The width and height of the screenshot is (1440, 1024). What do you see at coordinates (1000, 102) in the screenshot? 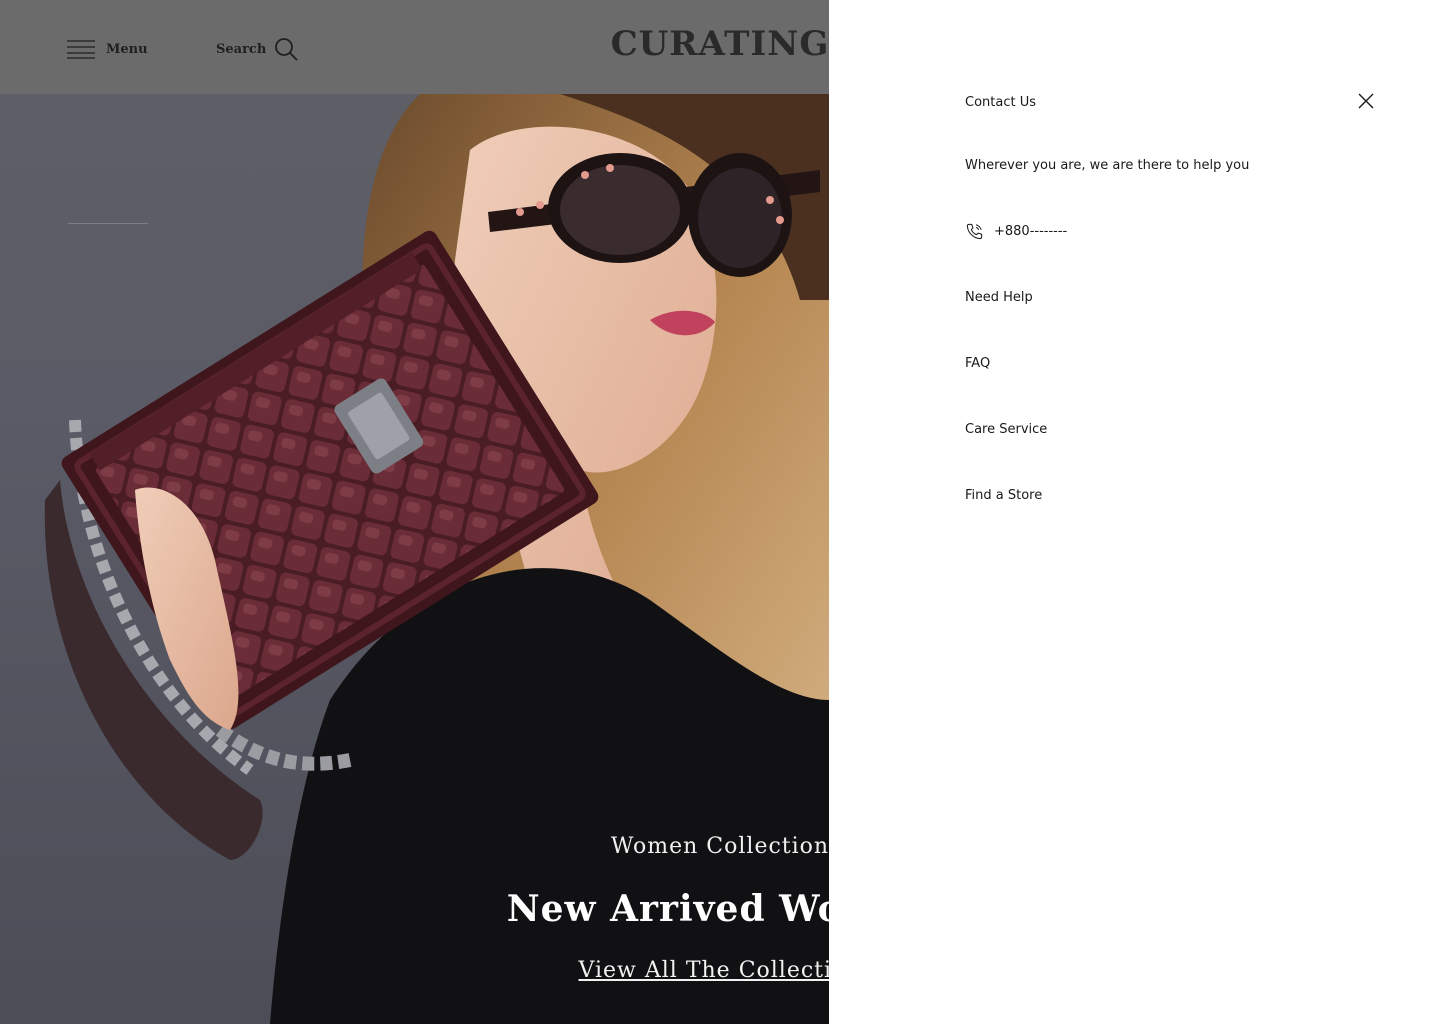
I see `drawer-title: Contact Us` at bounding box center [1000, 102].